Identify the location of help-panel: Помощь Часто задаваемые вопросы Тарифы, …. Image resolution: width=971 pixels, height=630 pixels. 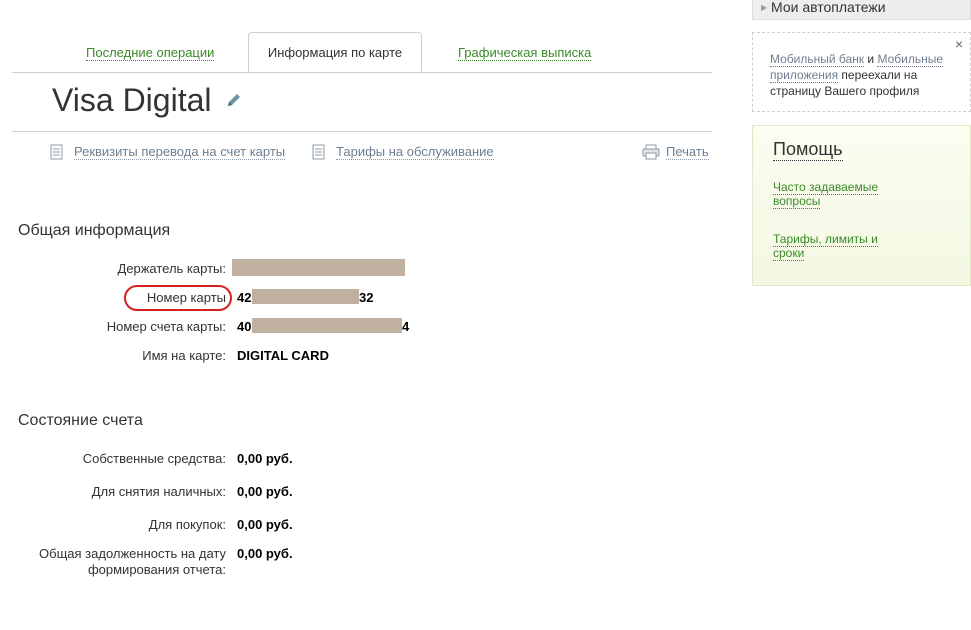
(861, 205).